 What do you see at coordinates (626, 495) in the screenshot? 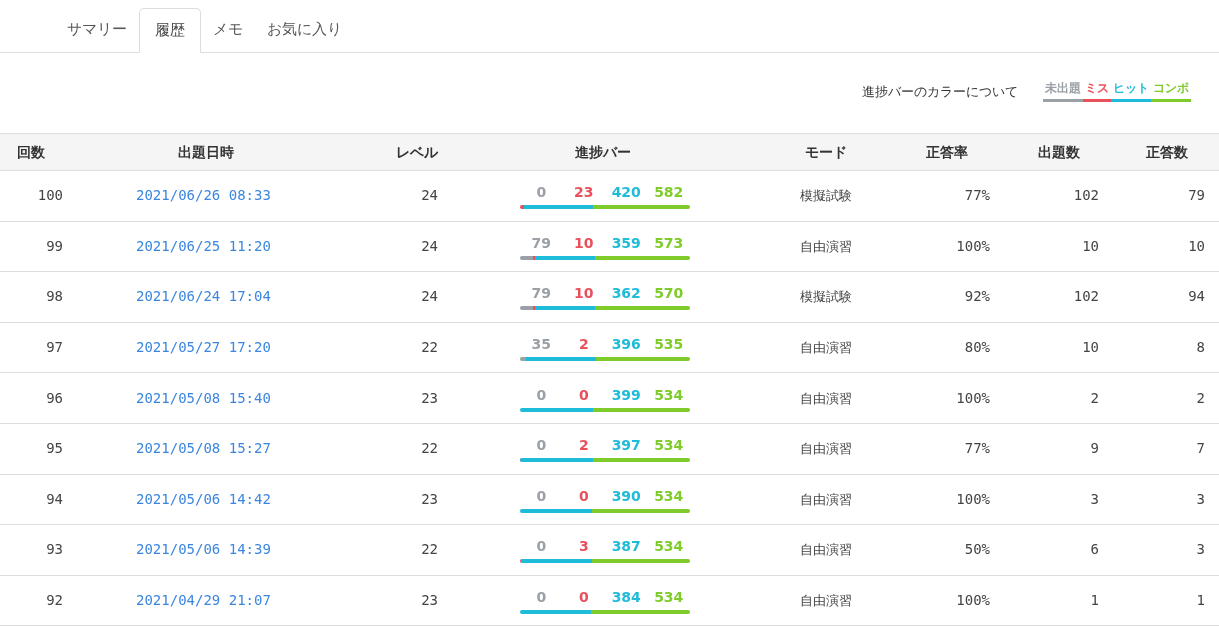
I see `progress-count: 390` at bounding box center [626, 495].